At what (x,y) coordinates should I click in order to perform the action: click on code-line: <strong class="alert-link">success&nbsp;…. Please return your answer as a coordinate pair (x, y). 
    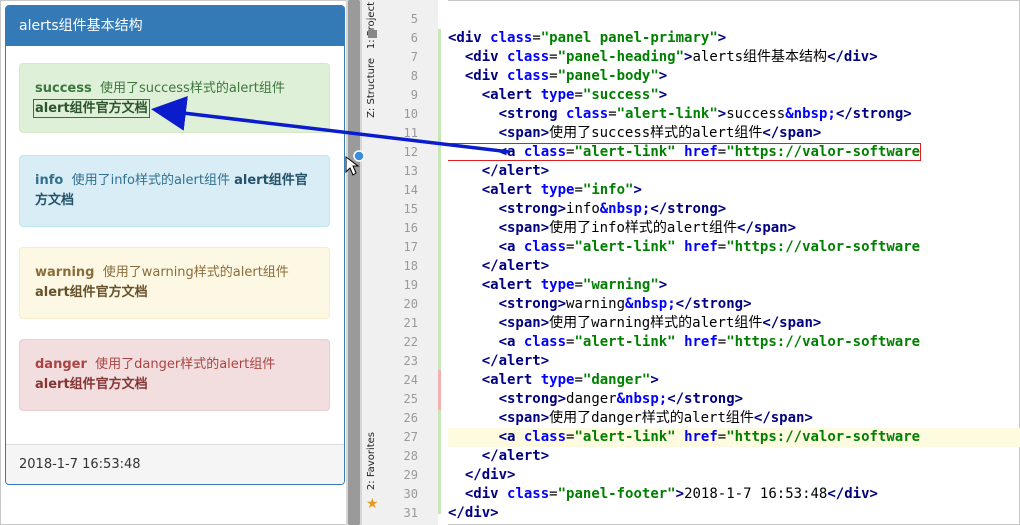
    Looking at the image, I should click on (734, 114).